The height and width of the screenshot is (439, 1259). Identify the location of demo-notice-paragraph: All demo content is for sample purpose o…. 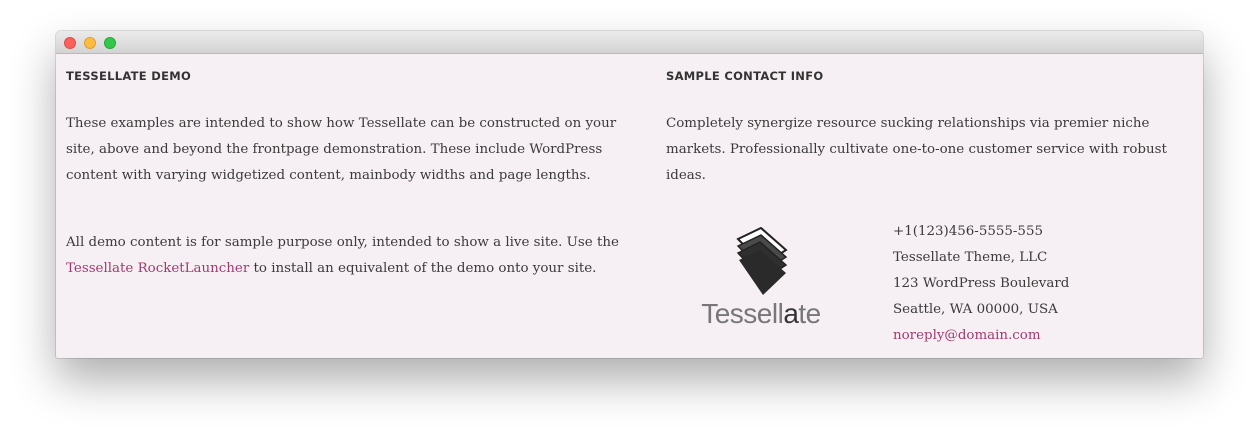
(346, 256).